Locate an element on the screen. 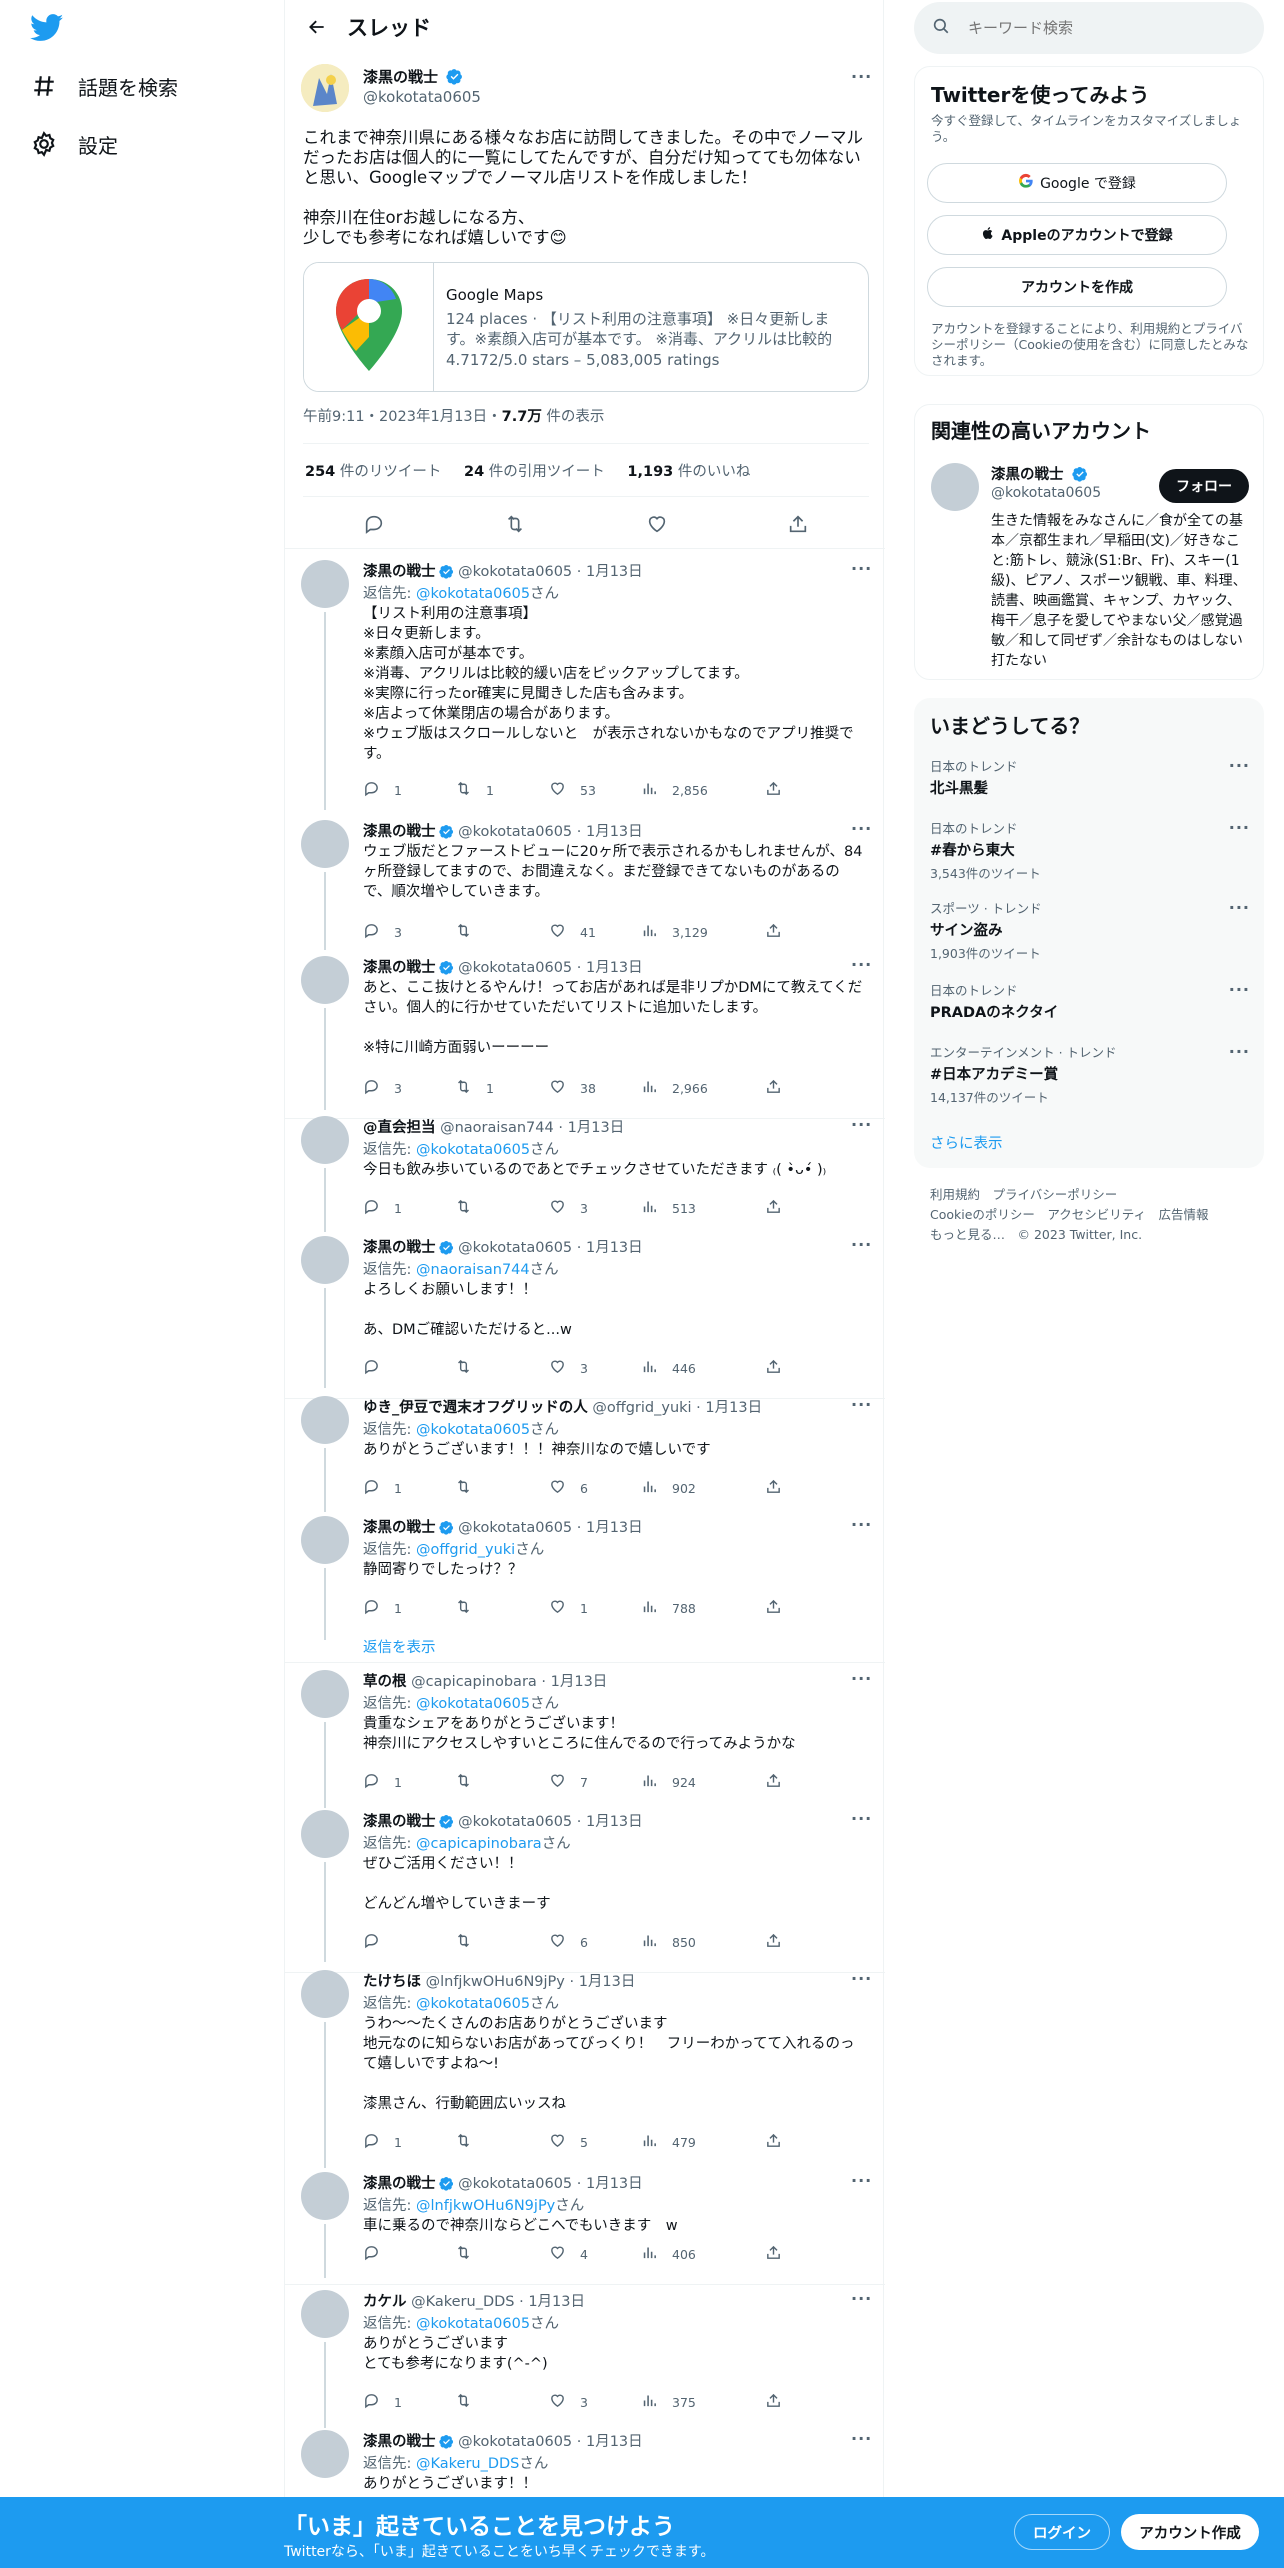  nav-explore: 話題を検索 is located at coordinates (104, 86).